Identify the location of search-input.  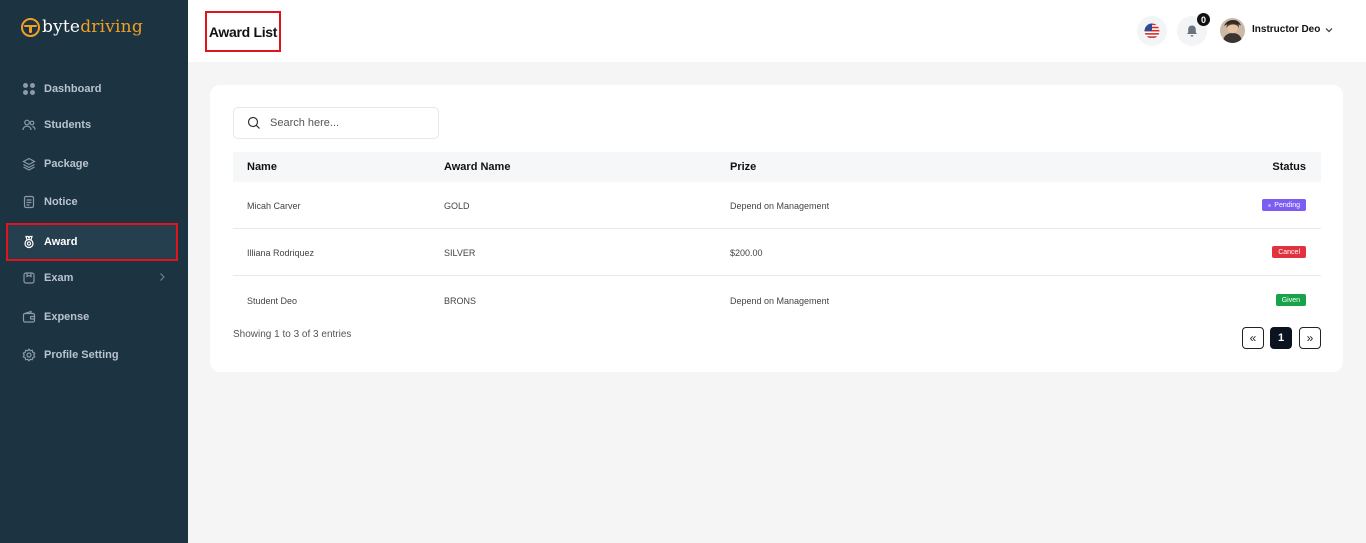
(350, 123).